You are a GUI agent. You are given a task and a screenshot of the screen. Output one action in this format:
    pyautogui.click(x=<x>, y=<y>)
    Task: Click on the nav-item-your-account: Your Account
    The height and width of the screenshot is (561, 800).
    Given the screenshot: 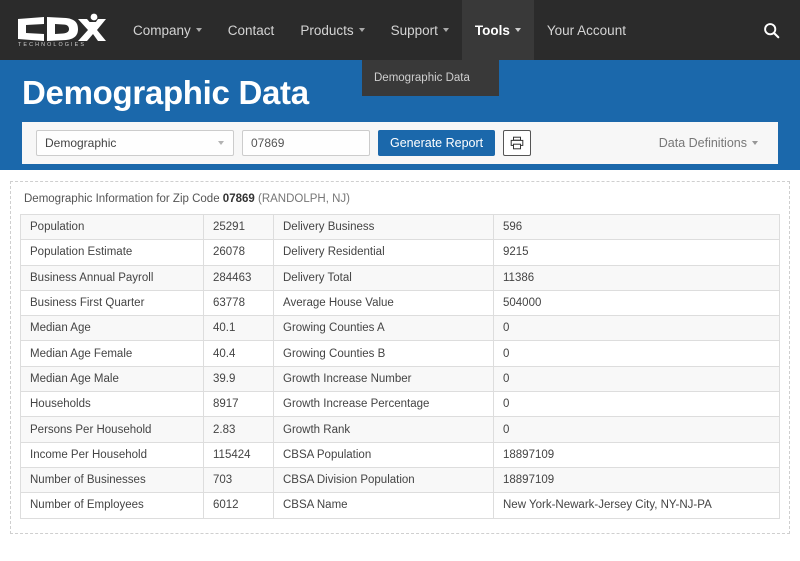 What is the action you would take?
    pyautogui.click(x=586, y=30)
    